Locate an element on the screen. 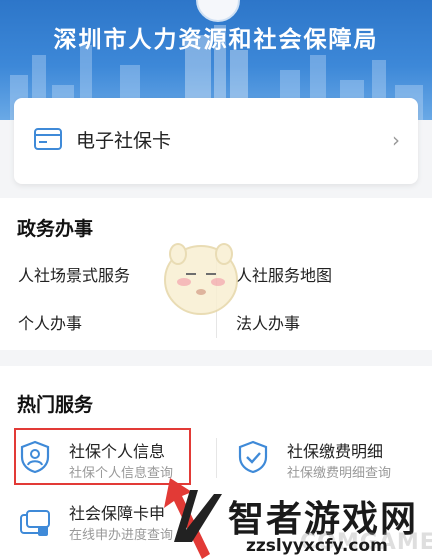 This screenshot has height=559, width=432. service-title: 社会保障卡申 is located at coordinates (117, 513).